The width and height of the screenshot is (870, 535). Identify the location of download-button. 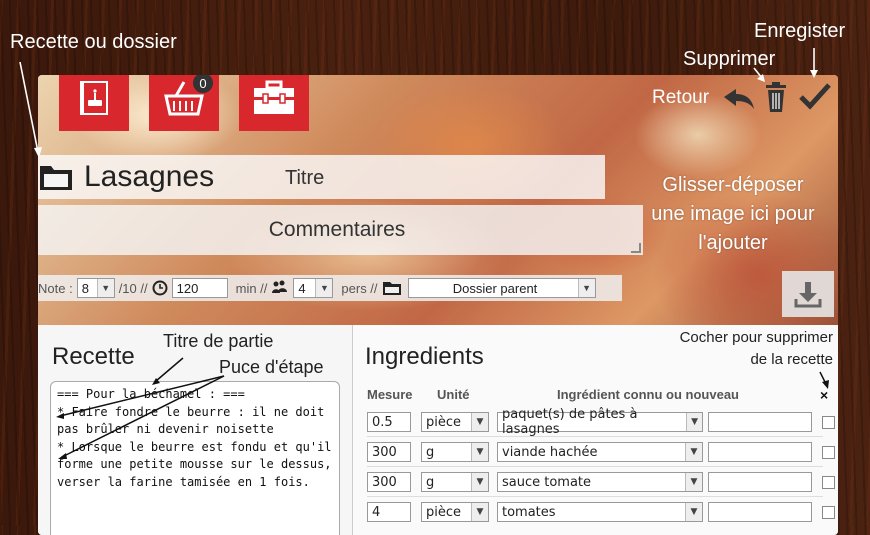
(808, 294).